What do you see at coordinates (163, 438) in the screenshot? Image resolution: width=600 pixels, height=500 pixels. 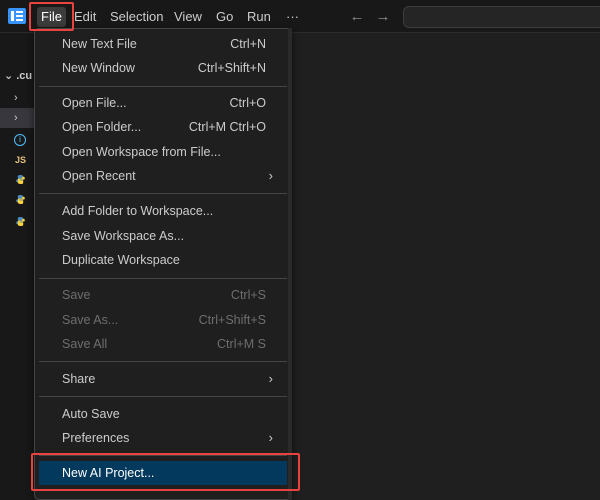 I see `menu-item-preferences: Preferences ›` at bounding box center [163, 438].